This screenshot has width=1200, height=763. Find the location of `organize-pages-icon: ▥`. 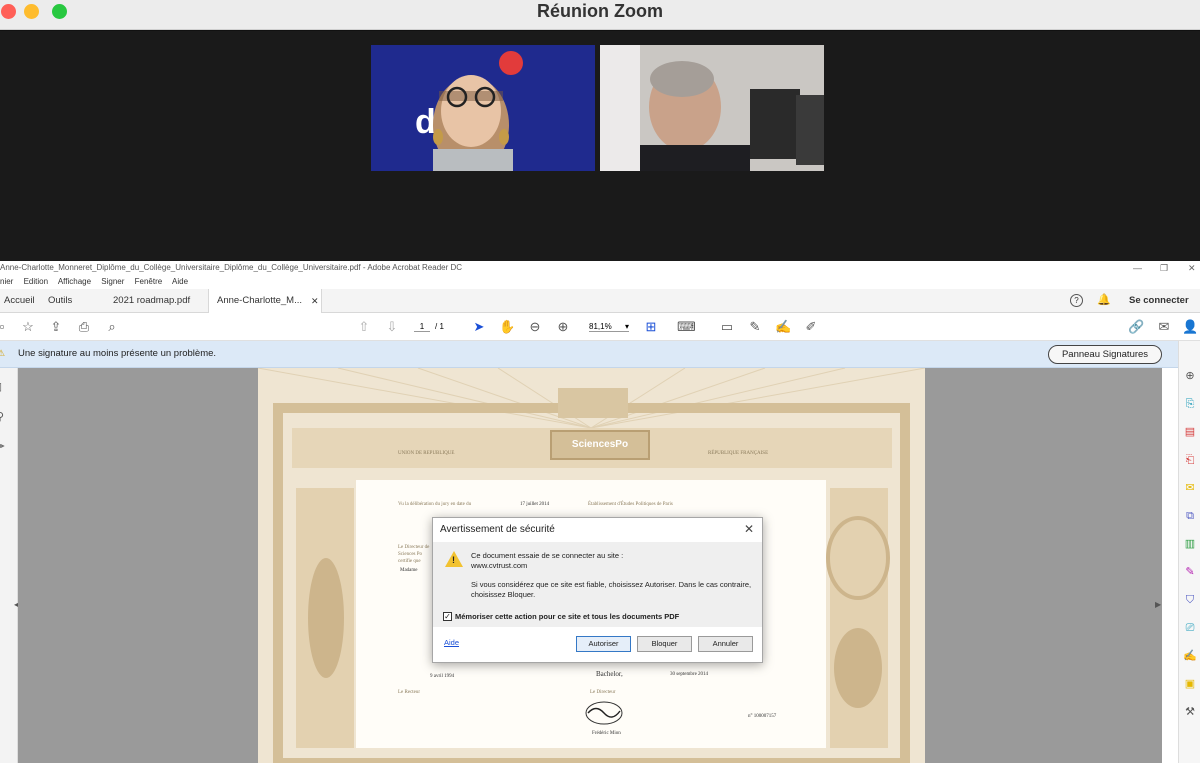

organize-pages-icon: ▥ is located at coordinates (1190, 544).